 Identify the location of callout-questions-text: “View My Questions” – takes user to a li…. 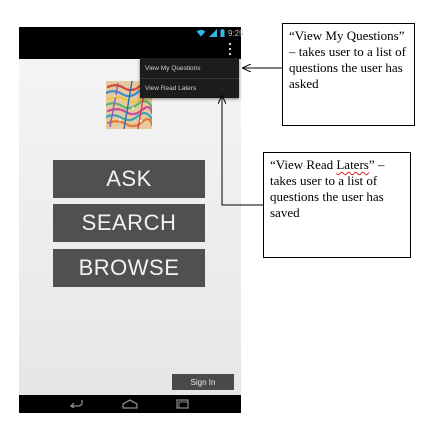
(347, 59).